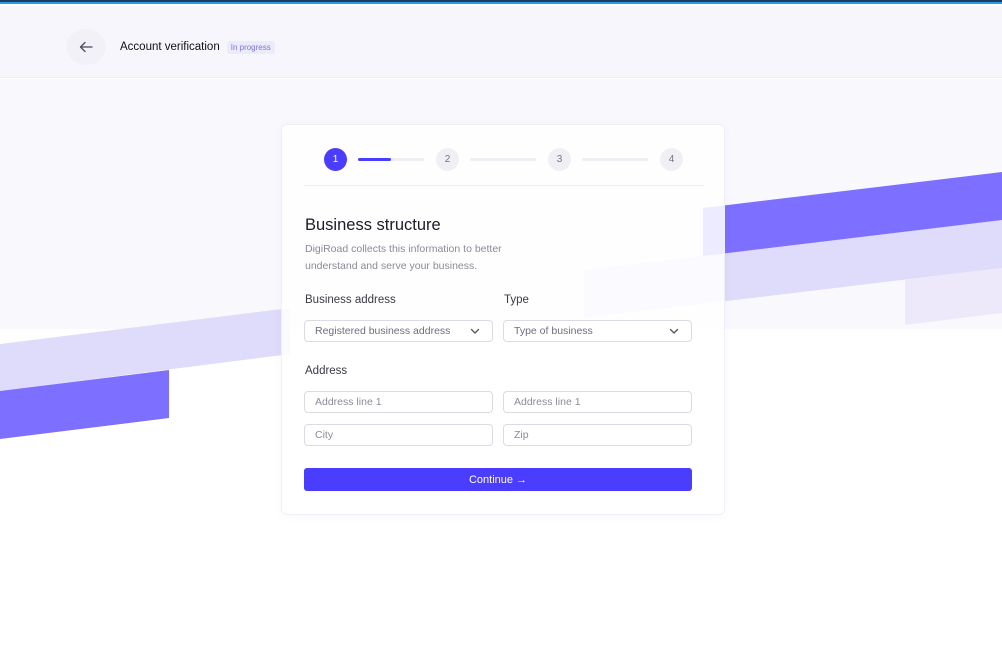  I want to click on step-3: 3, so click(559, 159).